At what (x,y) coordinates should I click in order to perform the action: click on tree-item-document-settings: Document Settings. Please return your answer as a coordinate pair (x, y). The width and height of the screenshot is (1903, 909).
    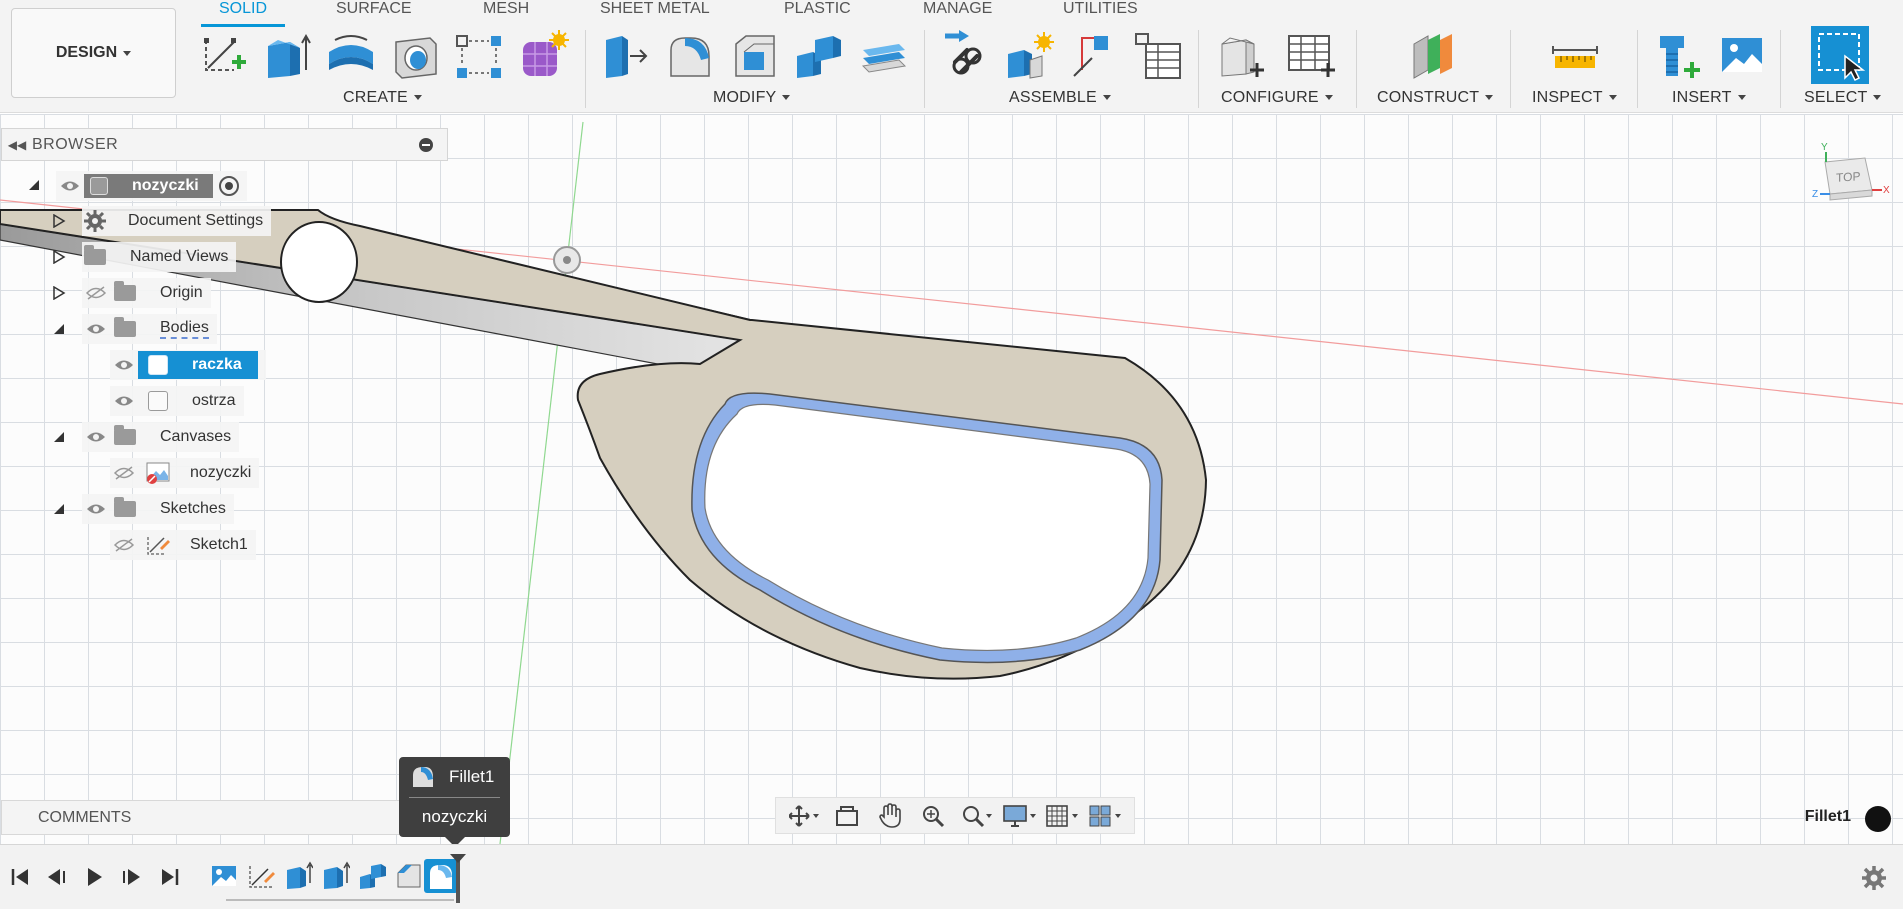
    Looking at the image, I should click on (177, 221).